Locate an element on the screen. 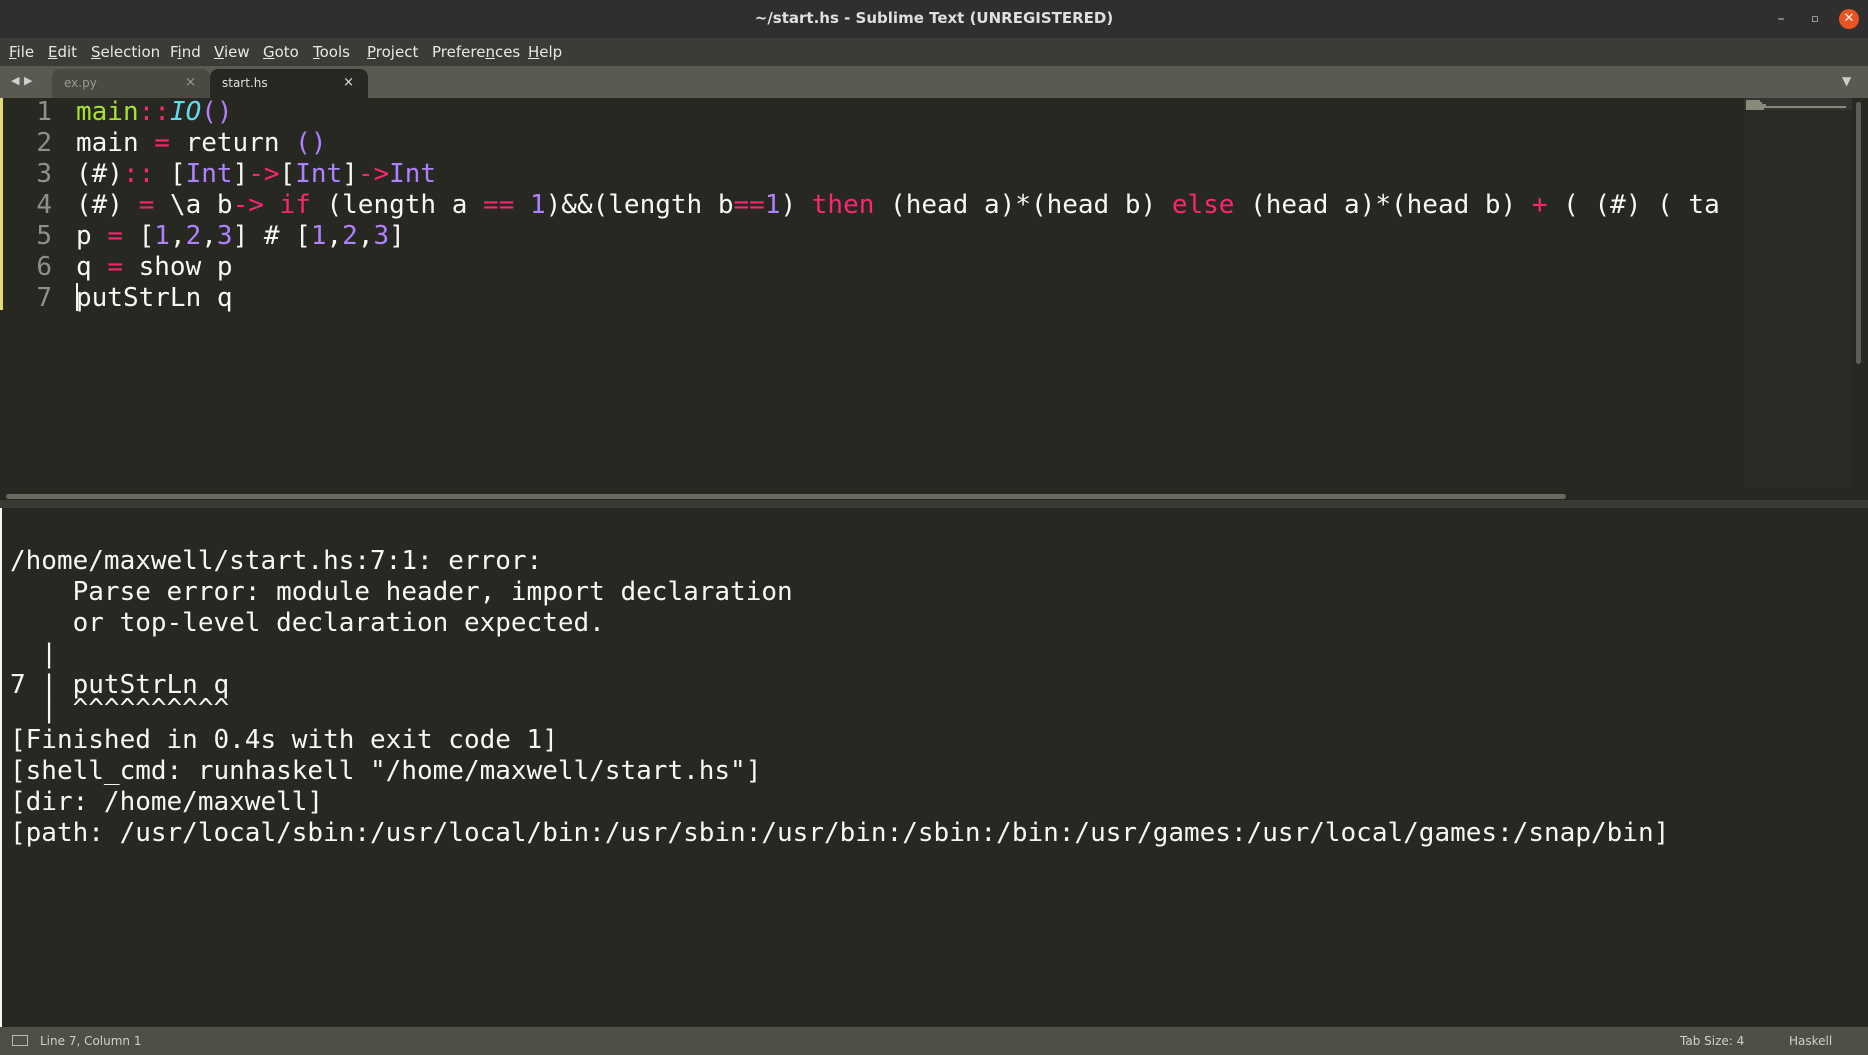 The image size is (1868, 1055). tab-size: Tab Size: 4 is located at coordinates (1712, 1041).